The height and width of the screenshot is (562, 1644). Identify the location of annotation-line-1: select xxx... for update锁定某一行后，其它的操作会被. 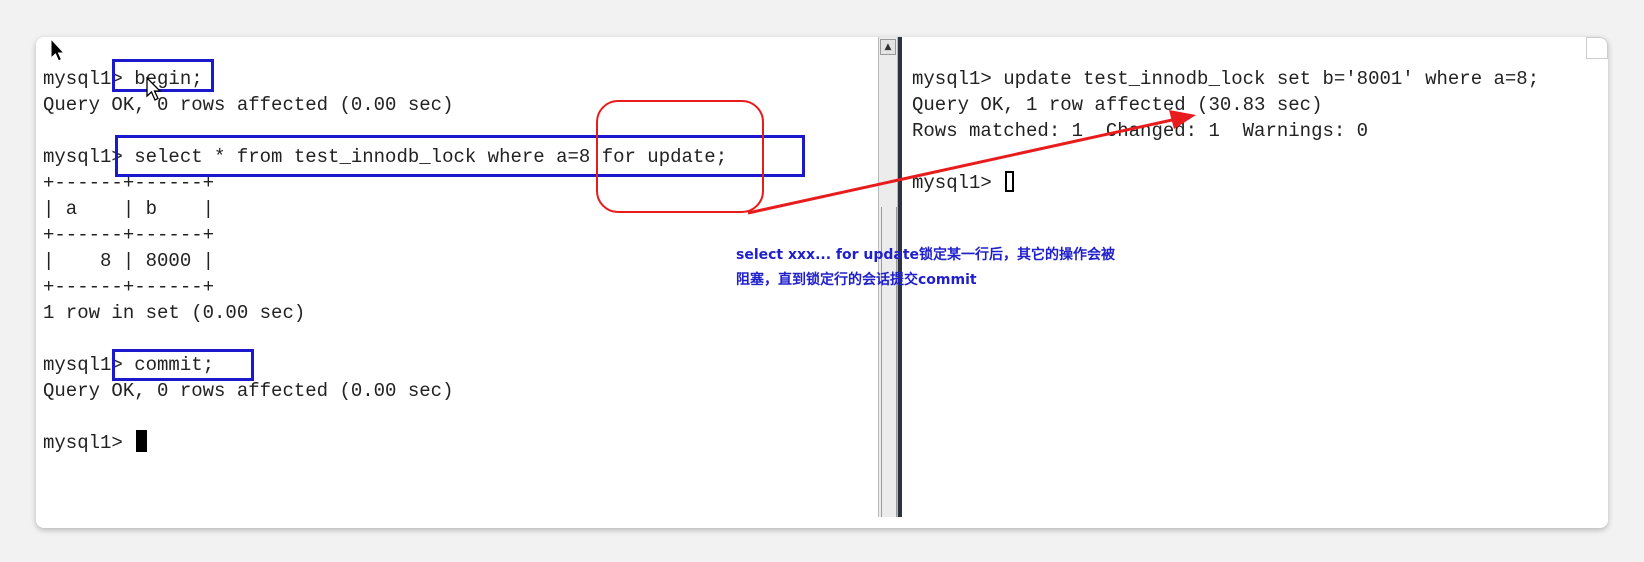
(926, 255).